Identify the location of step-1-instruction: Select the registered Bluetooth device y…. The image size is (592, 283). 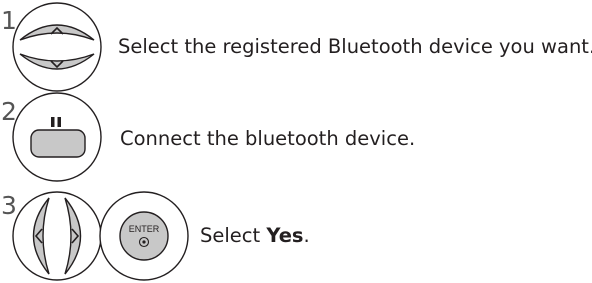
(355, 46).